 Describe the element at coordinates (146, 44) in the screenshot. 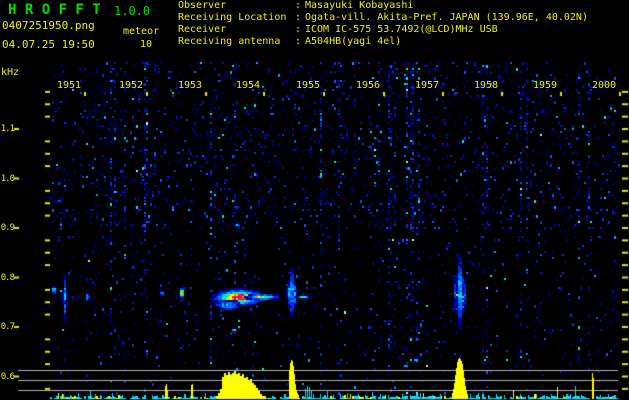

I see `duration-count: 10` at that location.